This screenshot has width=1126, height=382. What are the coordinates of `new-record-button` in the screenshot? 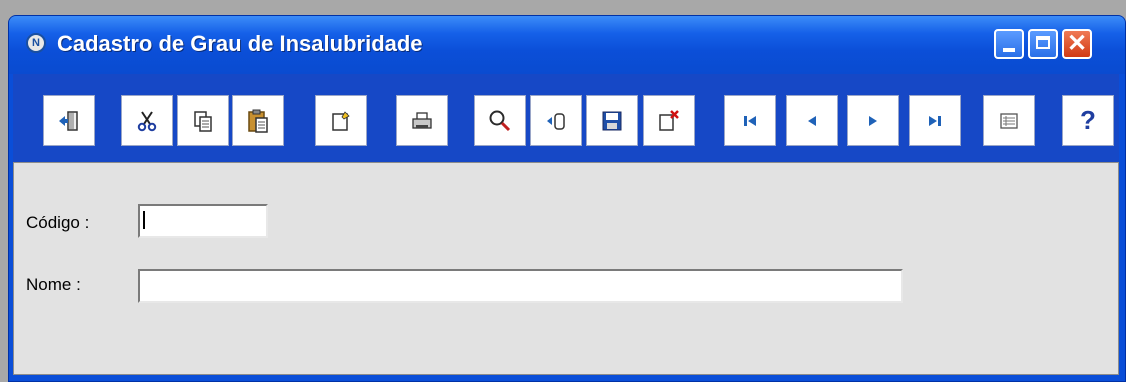 It's located at (341, 120).